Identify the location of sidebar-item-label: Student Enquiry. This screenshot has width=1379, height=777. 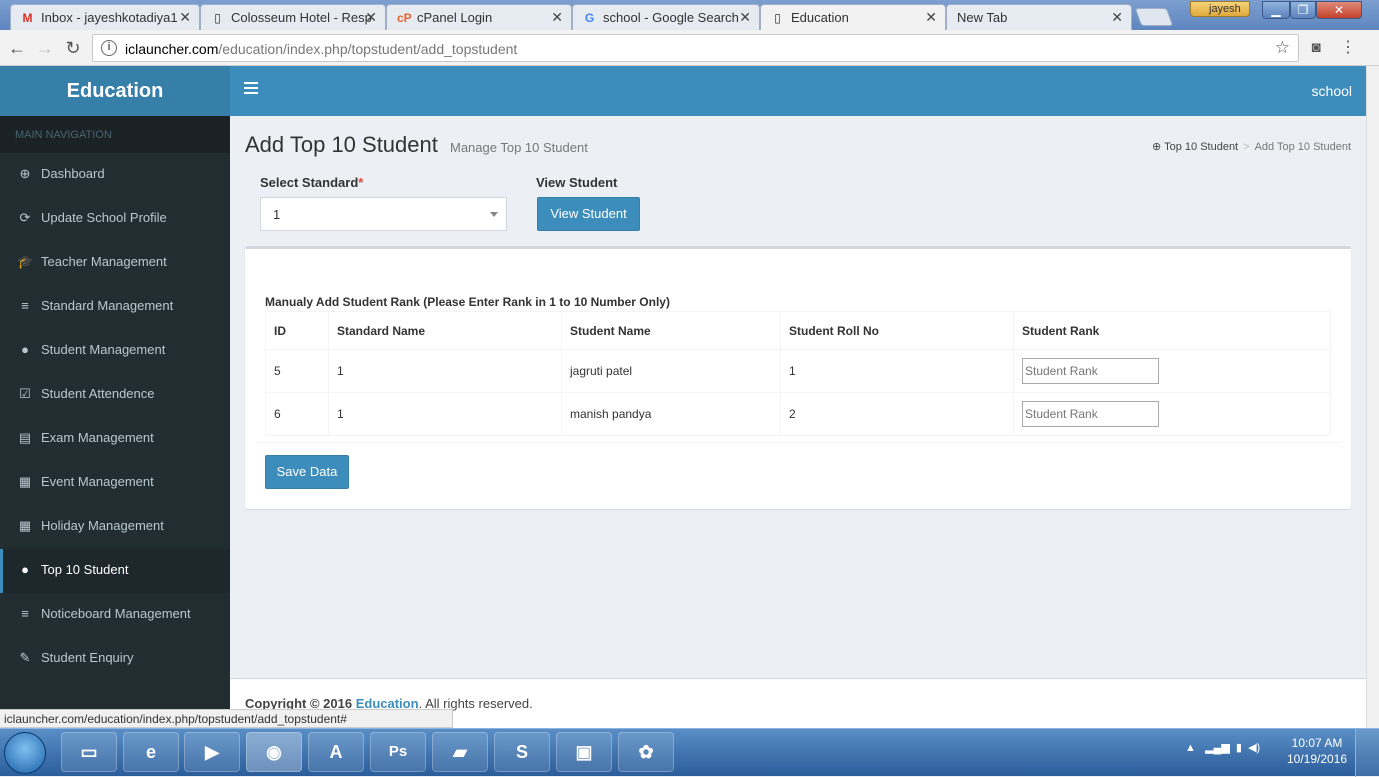
(87, 657).